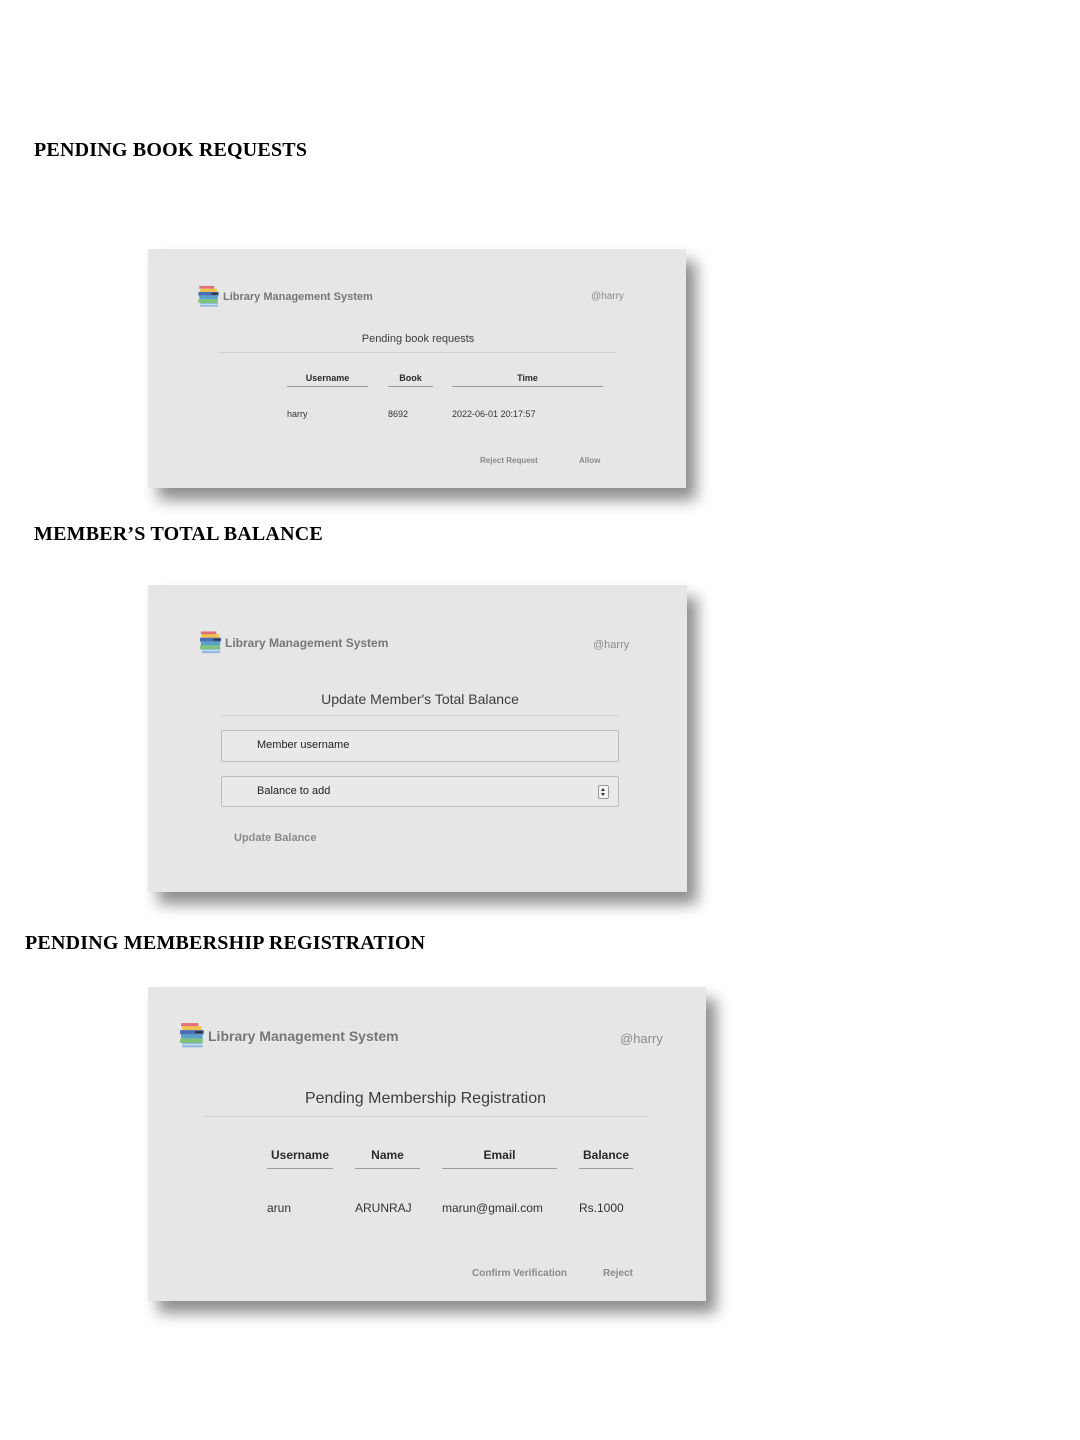 The width and height of the screenshot is (1080, 1440). I want to click on column-header-time: Time, so click(527, 380).